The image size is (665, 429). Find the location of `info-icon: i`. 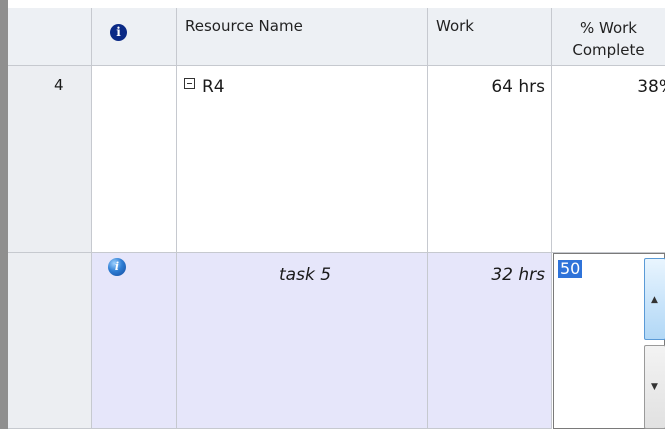

info-icon: i is located at coordinates (118, 32).